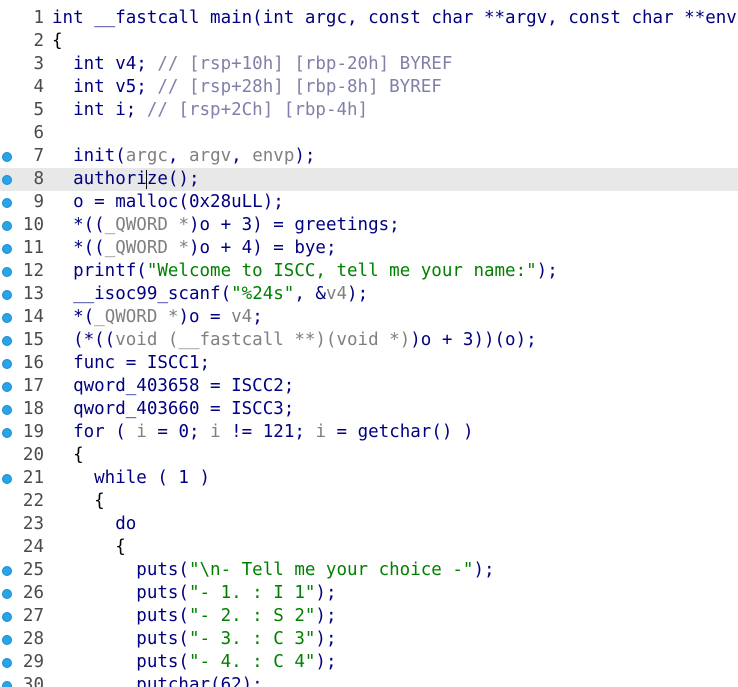 The width and height of the screenshot is (738, 687). I want to click on line-number: 24, so click(33, 547).